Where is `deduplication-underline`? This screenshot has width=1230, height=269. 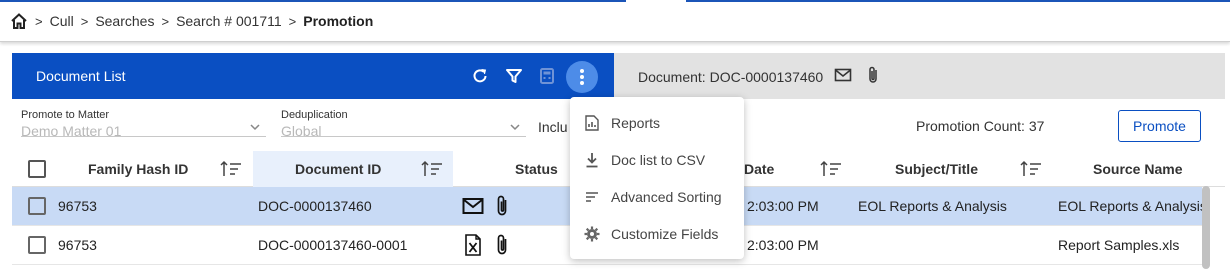
deduplication-underline is located at coordinates (403, 136).